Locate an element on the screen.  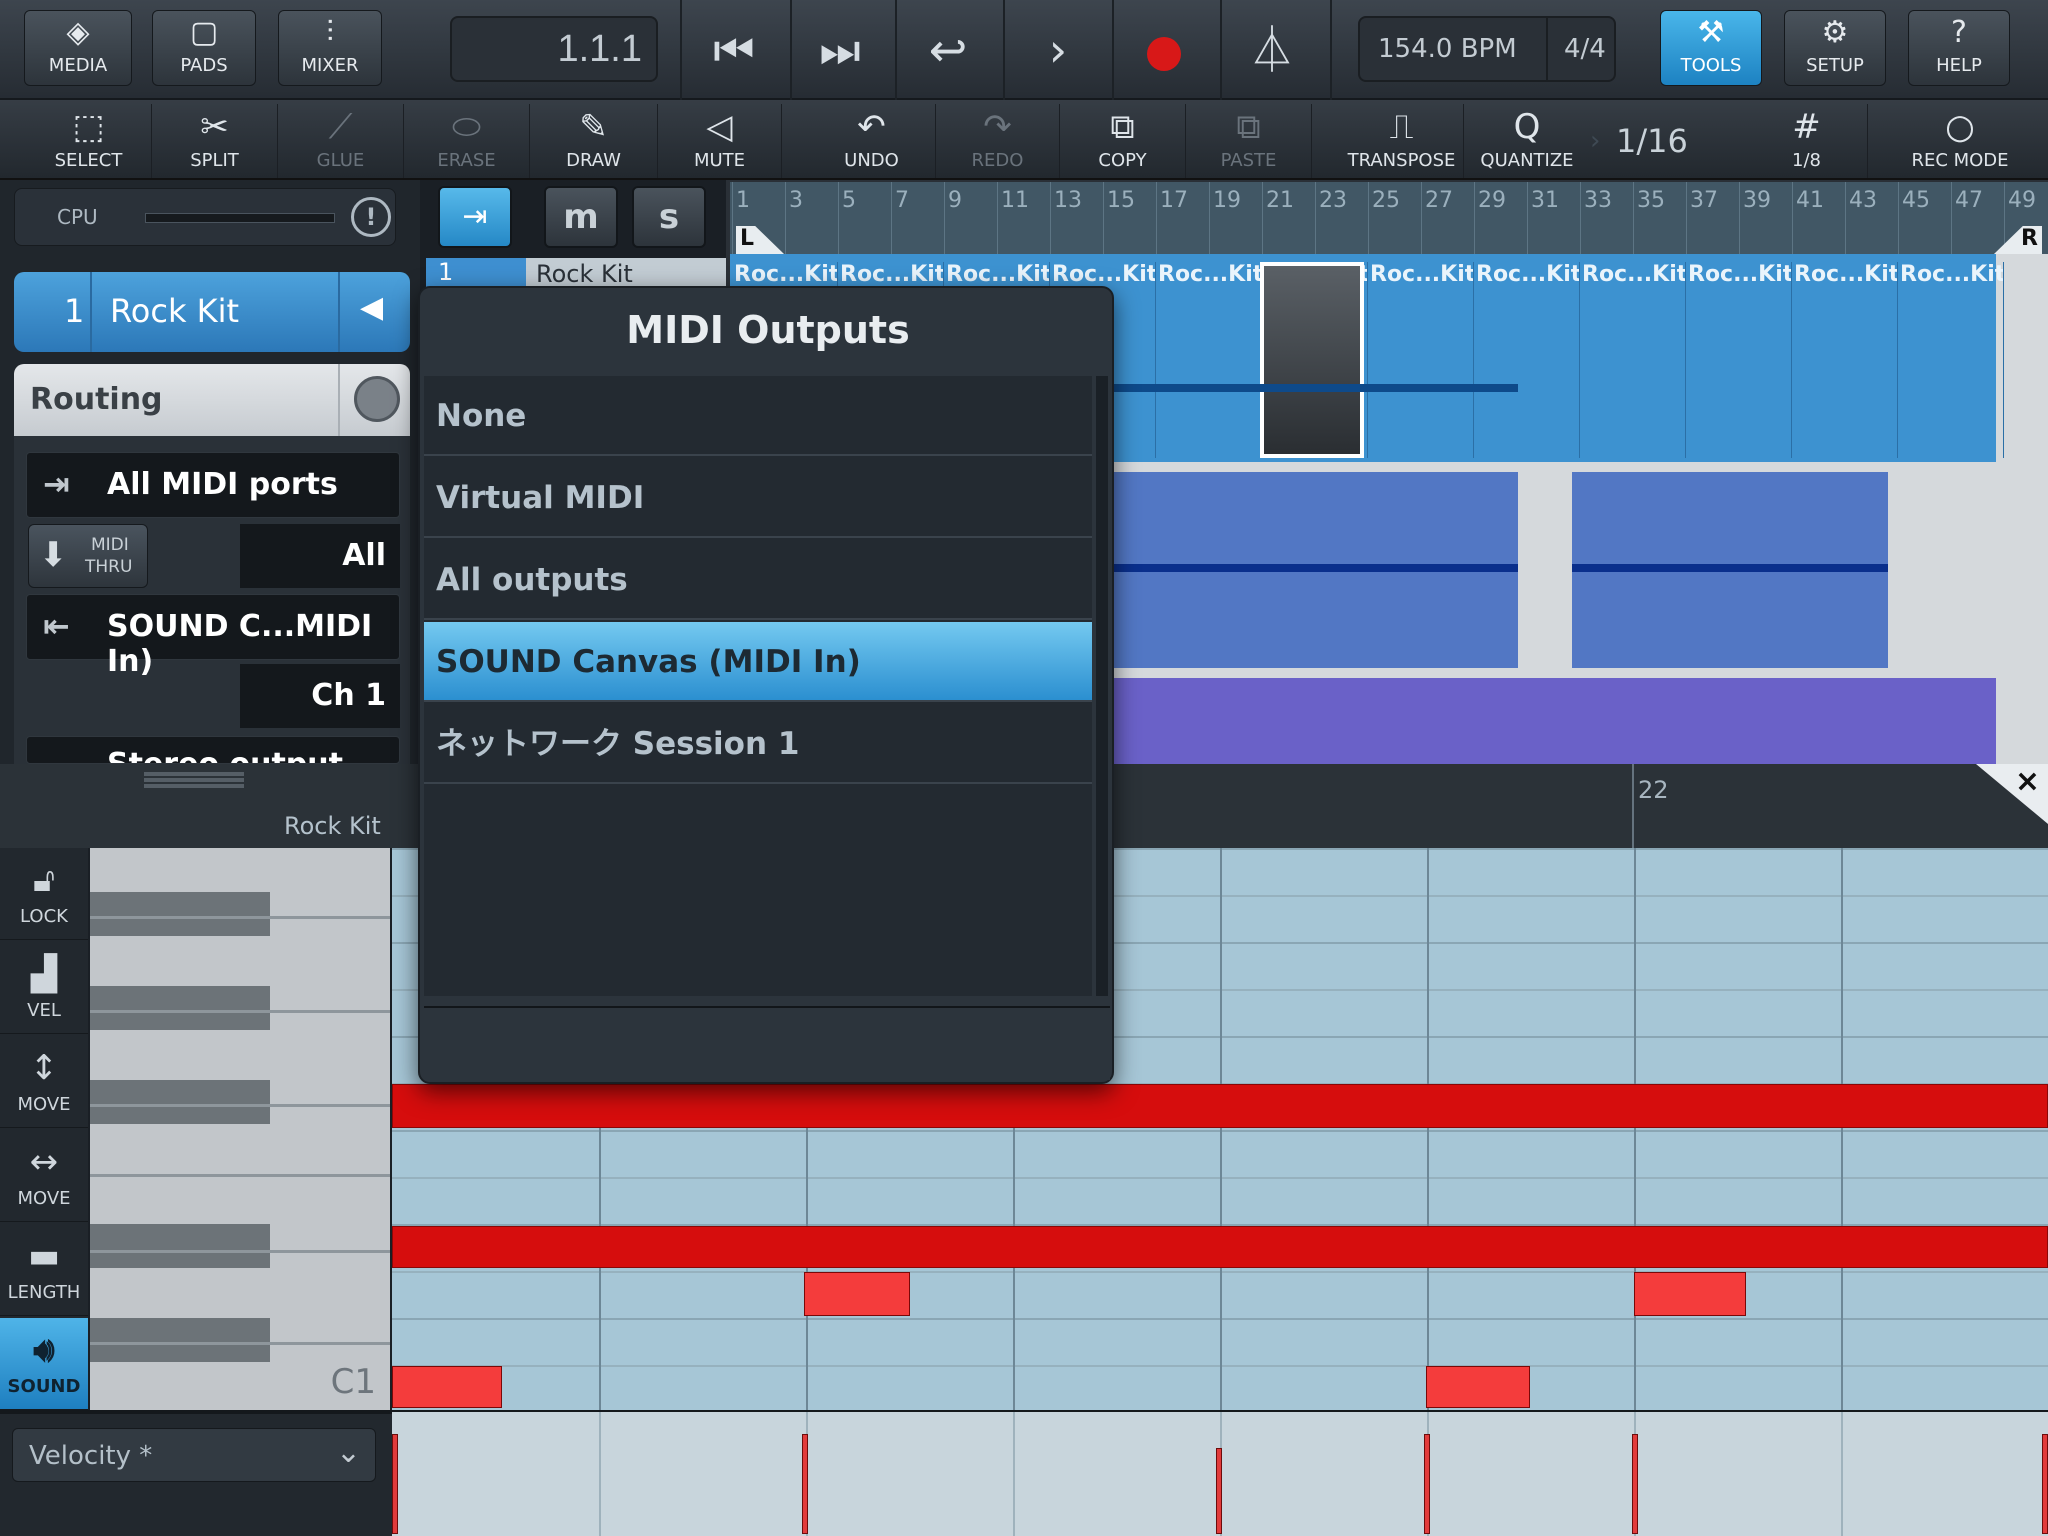
sound-tool: 🔊︎ SOUND is located at coordinates (44, 1364).